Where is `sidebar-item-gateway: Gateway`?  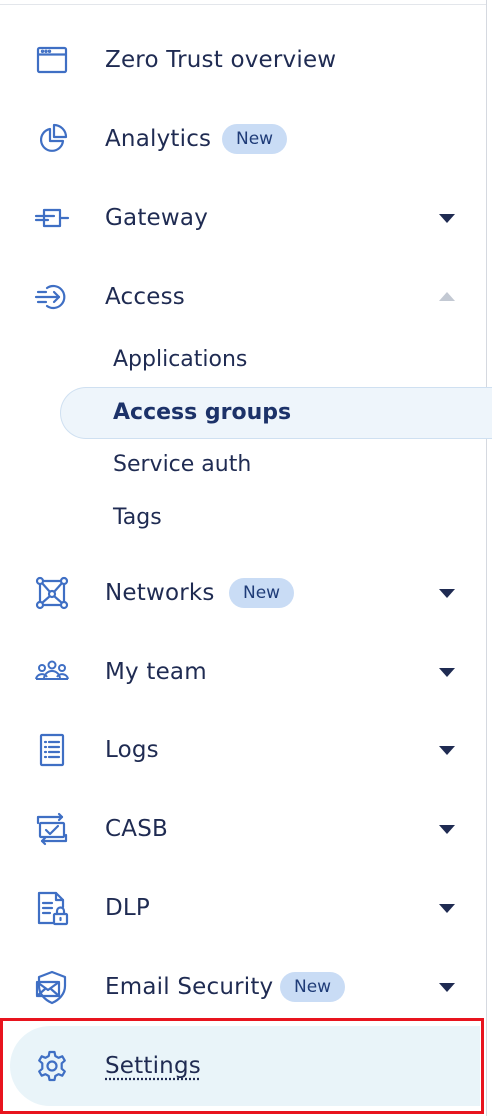 sidebar-item-gateway: Gateway is located at coordinates (243, 218).